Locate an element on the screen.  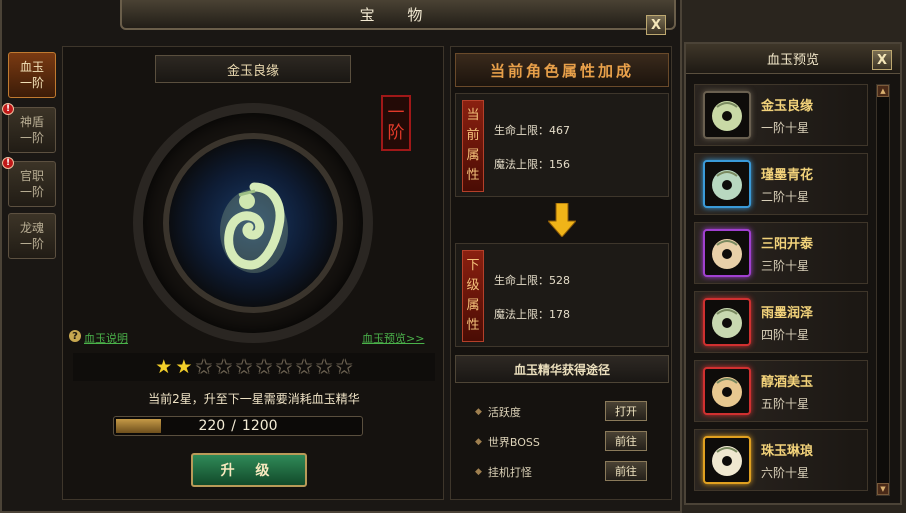
progress-current: 220 is located at coordinates (212, 426).